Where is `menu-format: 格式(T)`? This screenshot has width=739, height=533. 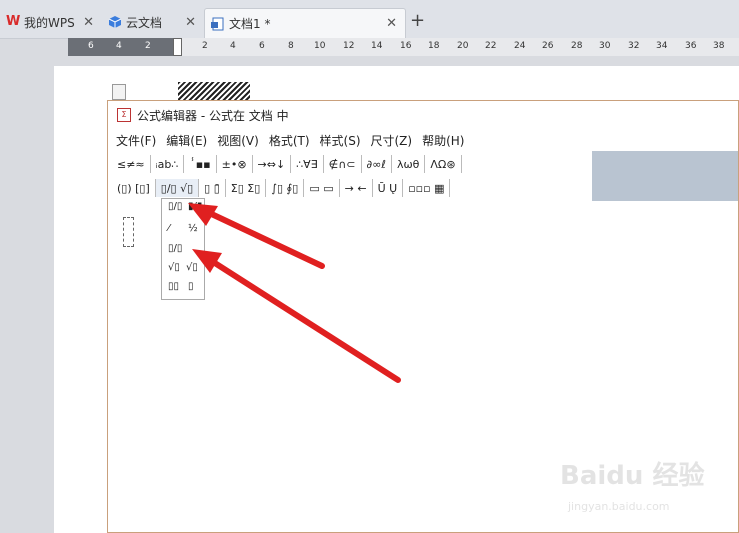 menu-format: 格式(T) is located at coordinates (289, 140).